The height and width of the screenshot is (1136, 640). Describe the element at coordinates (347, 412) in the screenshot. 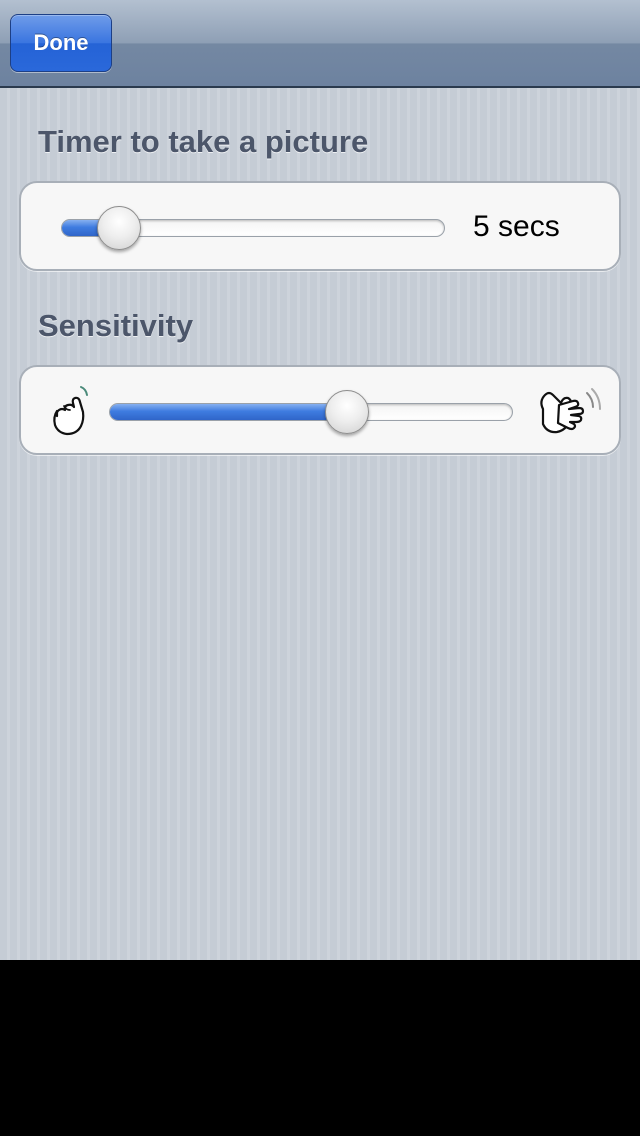

I see `sensitivity-slider-thumb` at that location.